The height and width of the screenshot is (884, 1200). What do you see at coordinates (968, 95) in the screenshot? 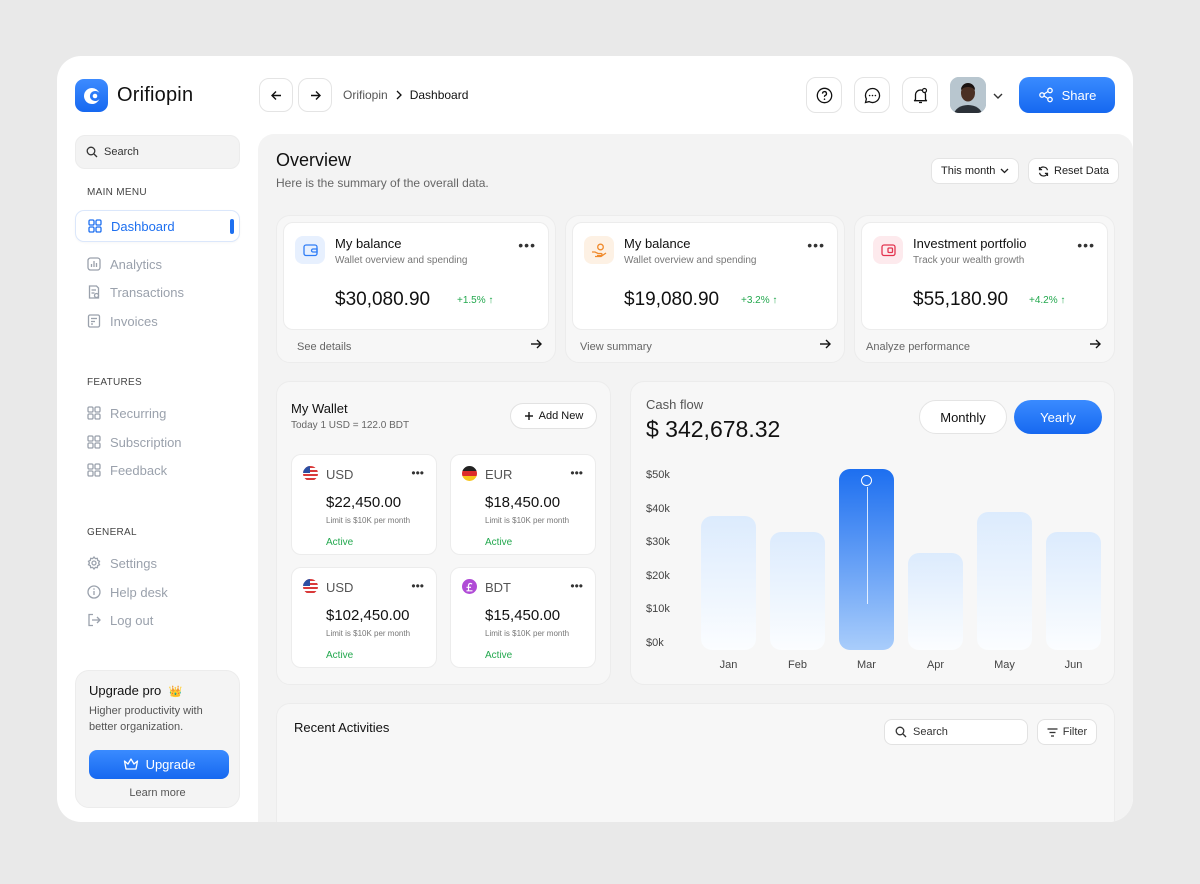
I see `user-avatar` at bounding box center [968, 95].